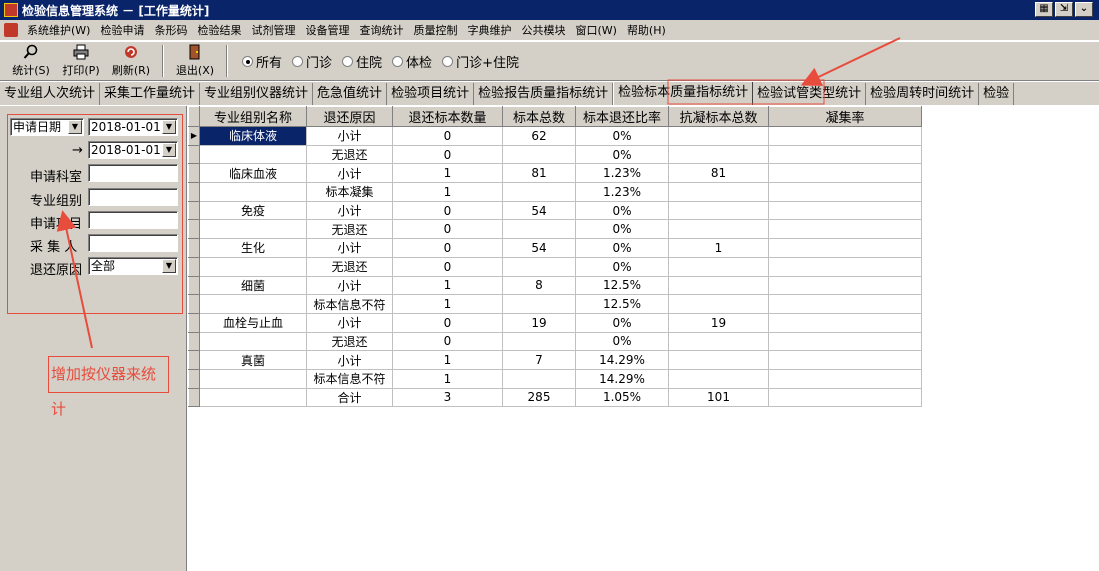 The width and height of the screenshot is (1099, 571). Describe the element at coordinates (312, 61) in the screenshot. I see `patient-type-radio: 门诊` at that location.